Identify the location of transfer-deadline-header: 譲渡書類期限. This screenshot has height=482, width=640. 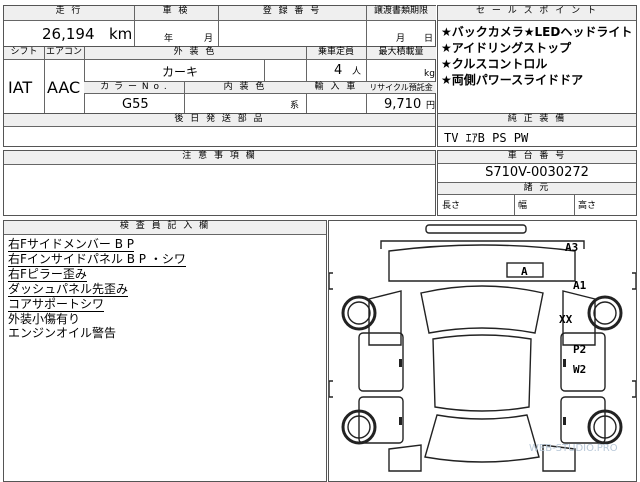
(401, 13).